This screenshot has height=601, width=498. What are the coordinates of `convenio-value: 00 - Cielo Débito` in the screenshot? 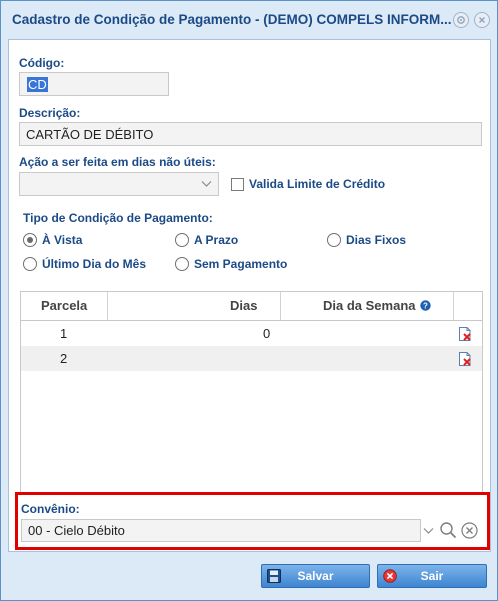 It's located at (76, 530).